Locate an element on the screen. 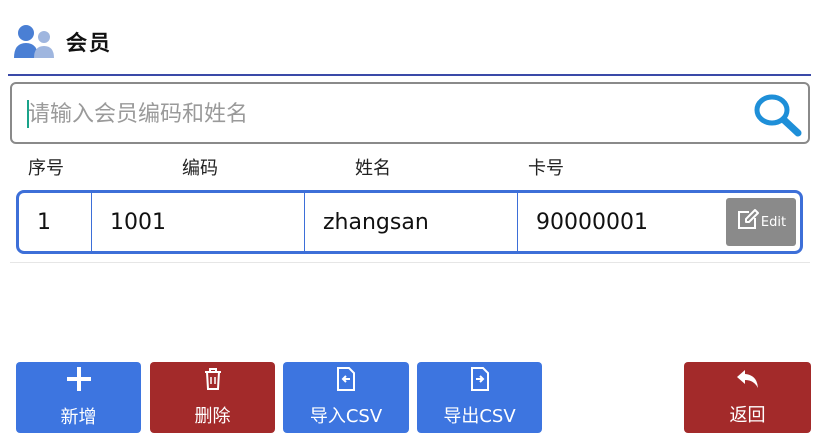  table-row: 1 1001 zhangsan 90000001 Edit is located at coordinates (409, 222).